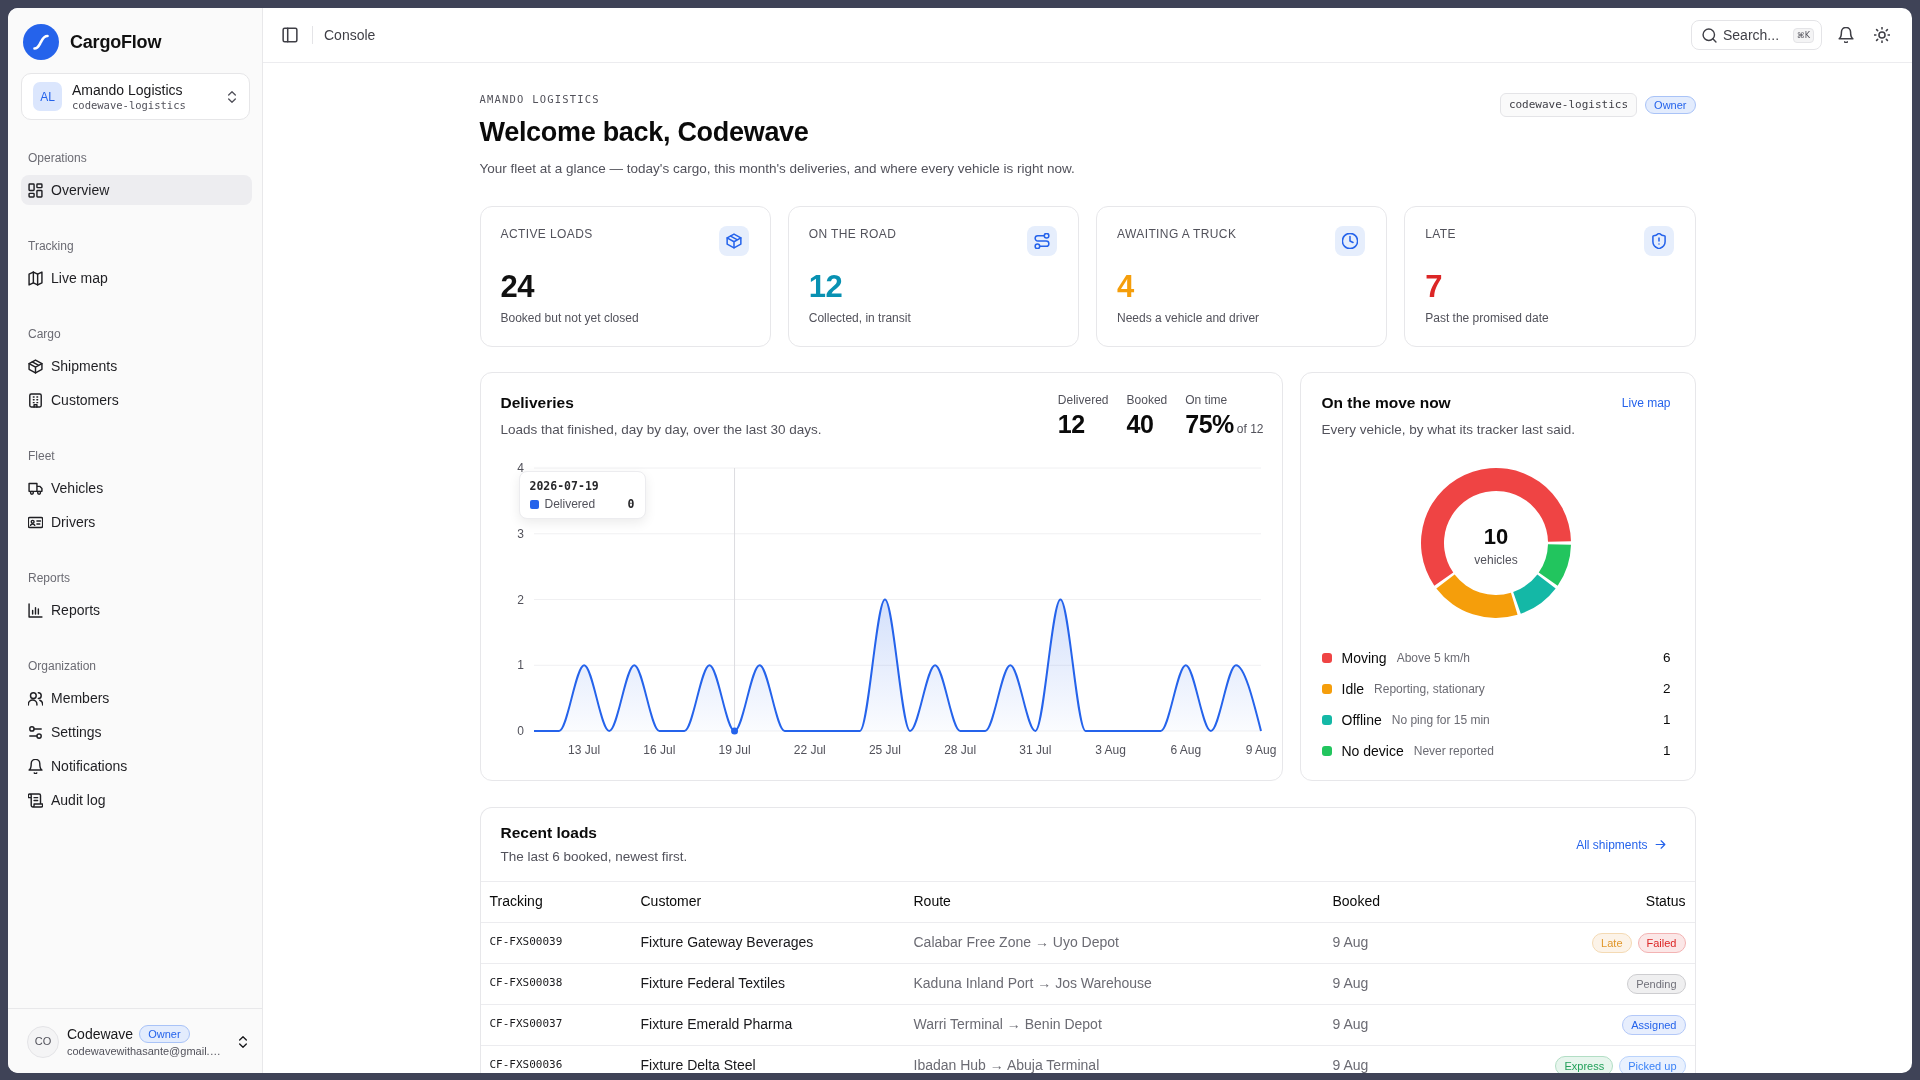  Describe the element at coordinates (35, 400) in the screenshot. I see `building-icon` at that location.